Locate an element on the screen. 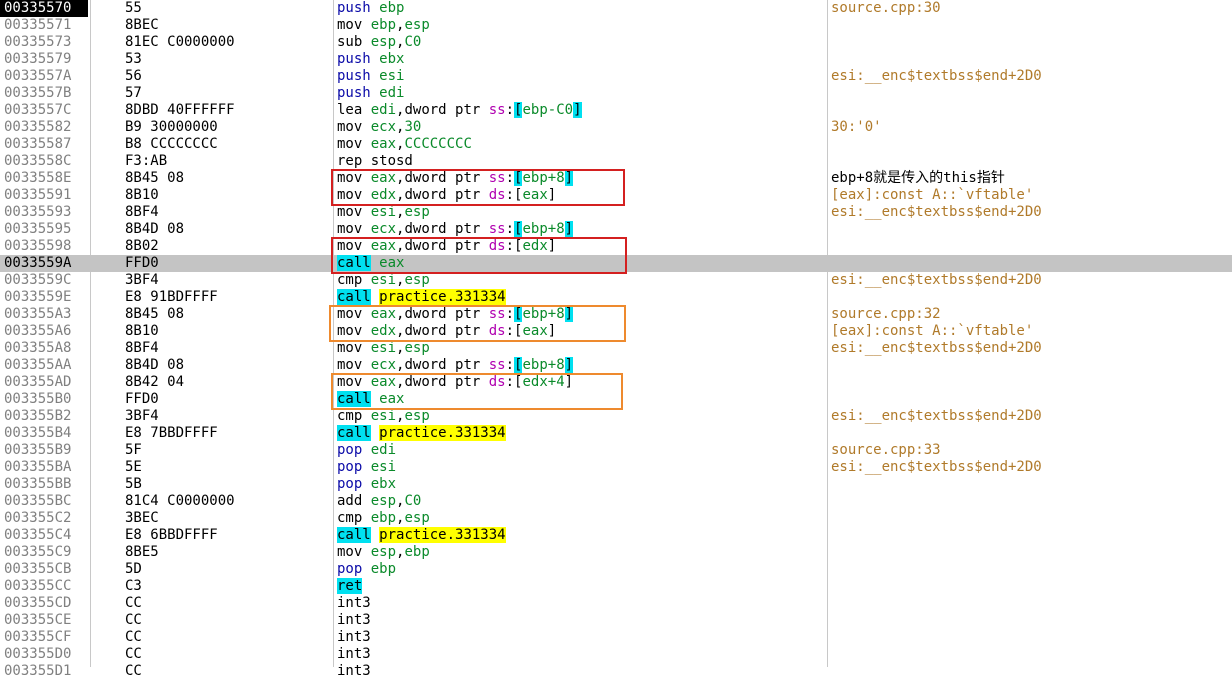 This screenshot has height=680, width=1232. disasm-row: 003355CF CC int3 is located at coordinates (616, 637).